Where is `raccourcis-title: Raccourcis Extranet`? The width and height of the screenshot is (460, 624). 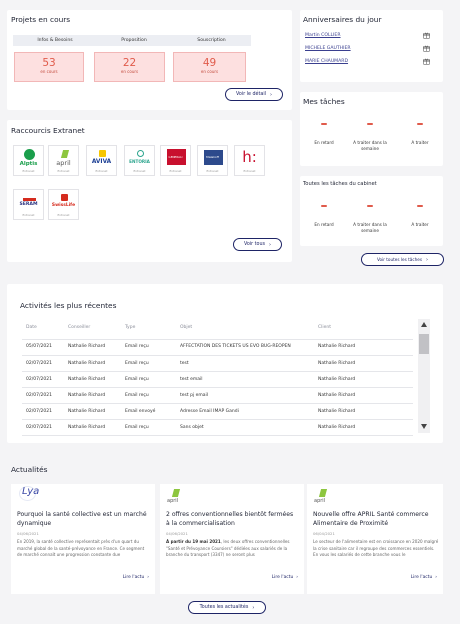 raccourcis-title: Raccourcis Extranet is located at coordinates (48, 130).